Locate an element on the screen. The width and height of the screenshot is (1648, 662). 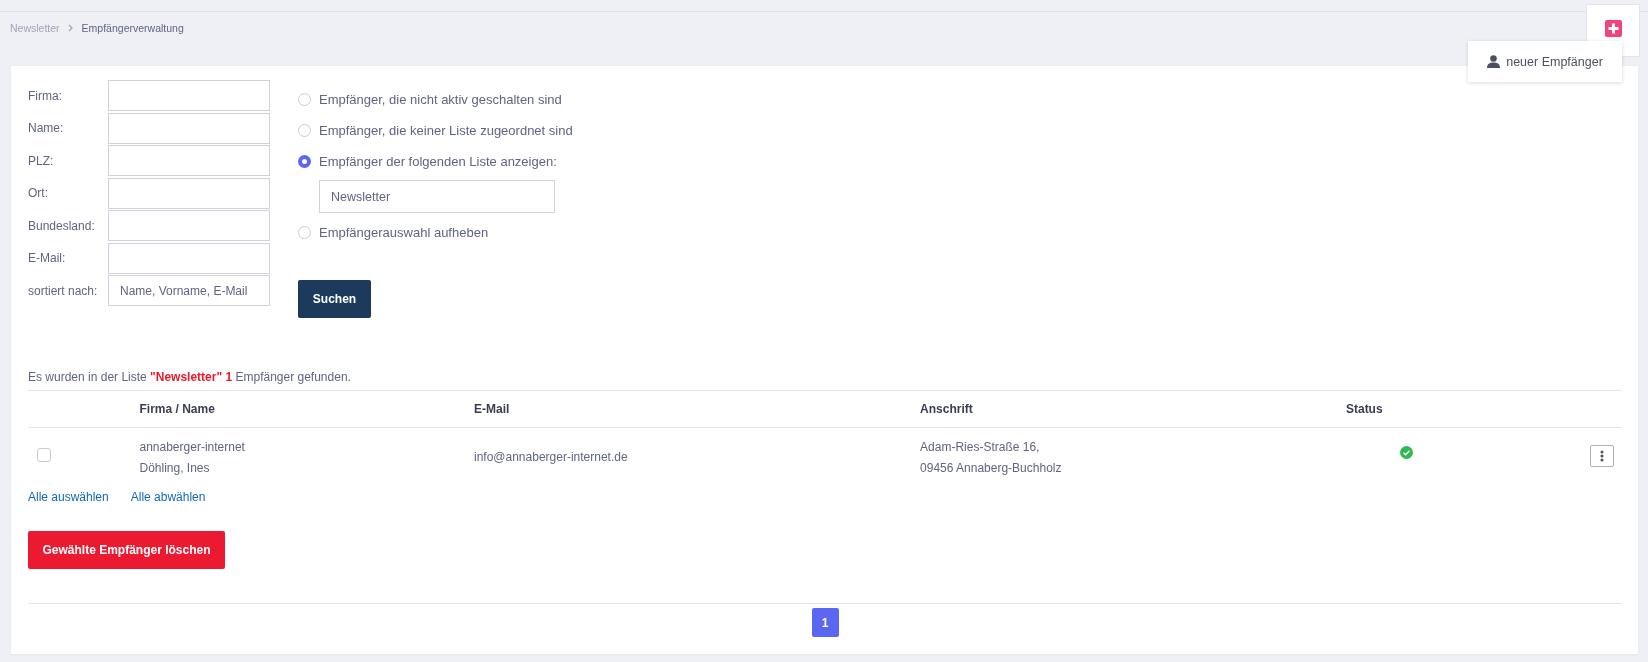
more-icon is located at coordinates (1602, 456).